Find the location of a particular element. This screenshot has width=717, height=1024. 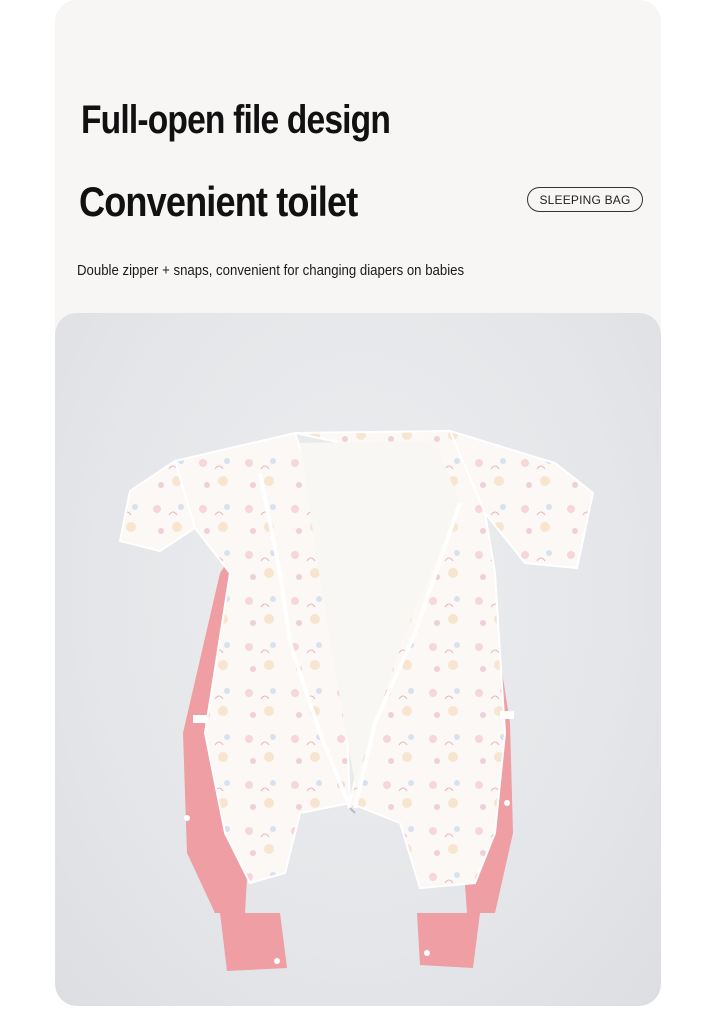

headline-line-2: Convenient toilet is located at coordinates (218, 201).